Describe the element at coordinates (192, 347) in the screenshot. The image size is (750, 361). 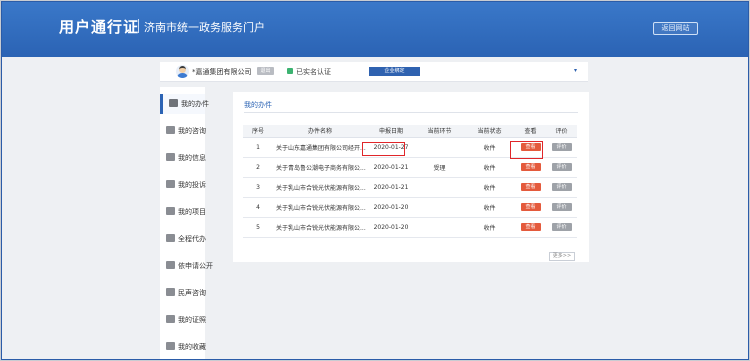
I see `sidebar-item-label: 我的收藏` at that location.